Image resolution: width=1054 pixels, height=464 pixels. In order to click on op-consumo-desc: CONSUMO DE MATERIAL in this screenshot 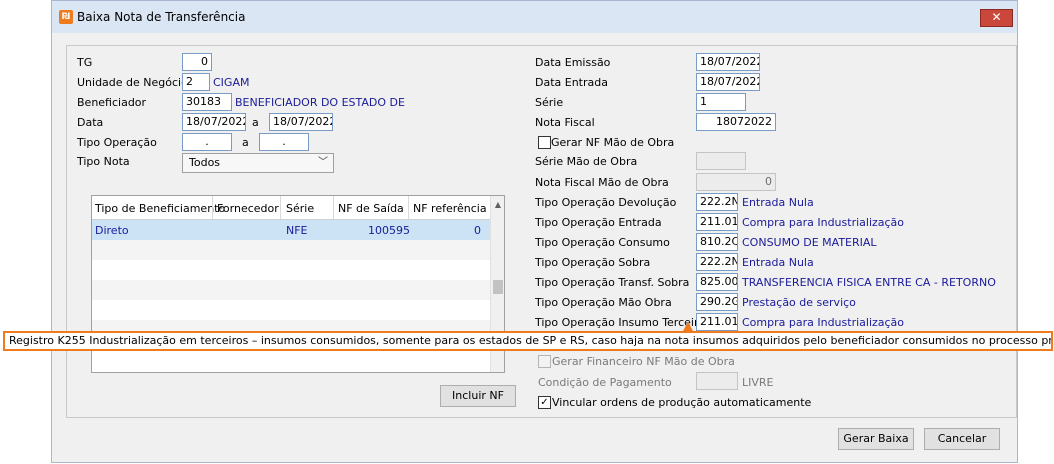, I will do `click(809, 242)`.